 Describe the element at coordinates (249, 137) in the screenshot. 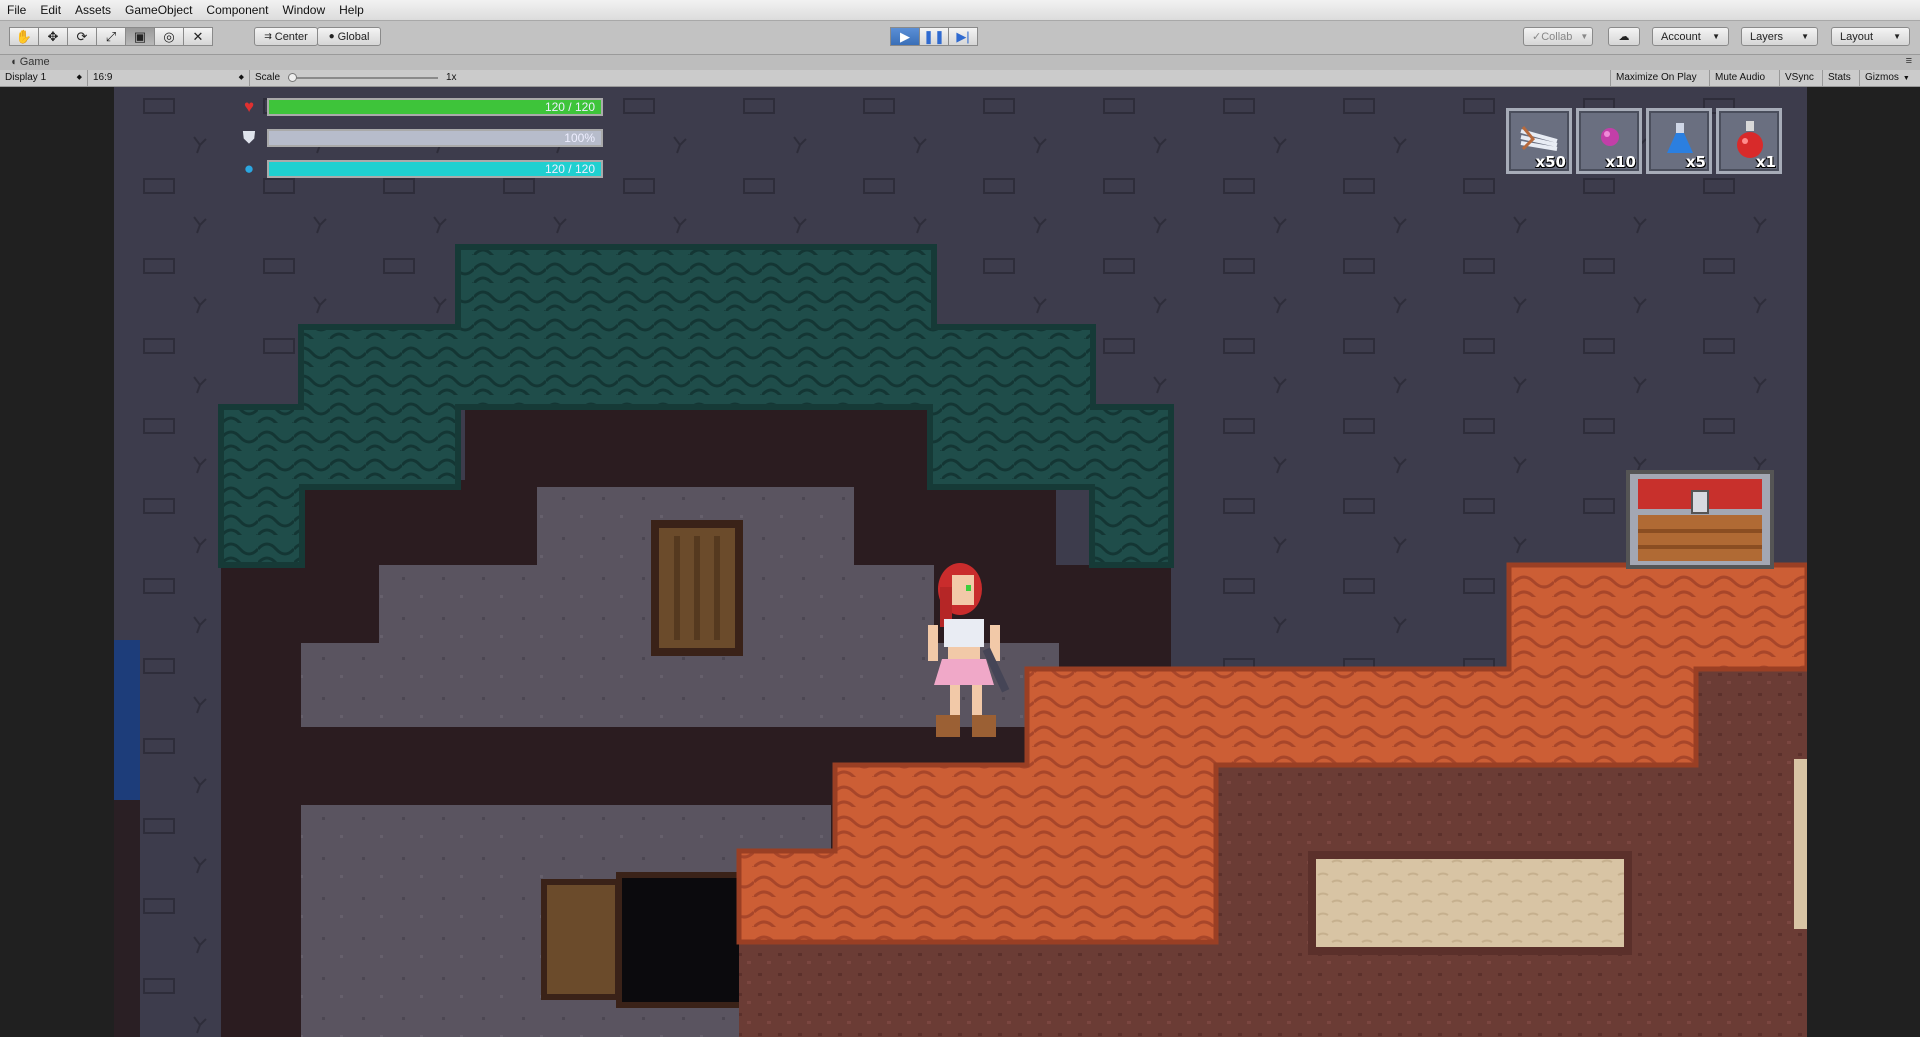

I see `shield-icon: ⛊` at that location.